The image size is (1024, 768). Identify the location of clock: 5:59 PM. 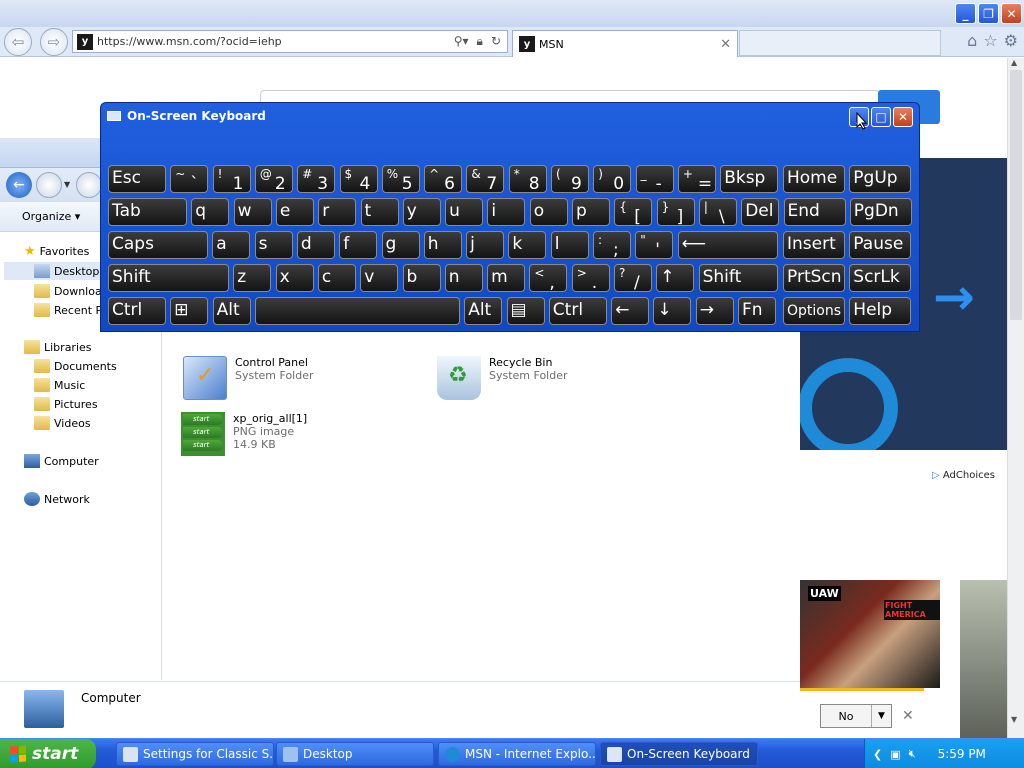
(962, 754).